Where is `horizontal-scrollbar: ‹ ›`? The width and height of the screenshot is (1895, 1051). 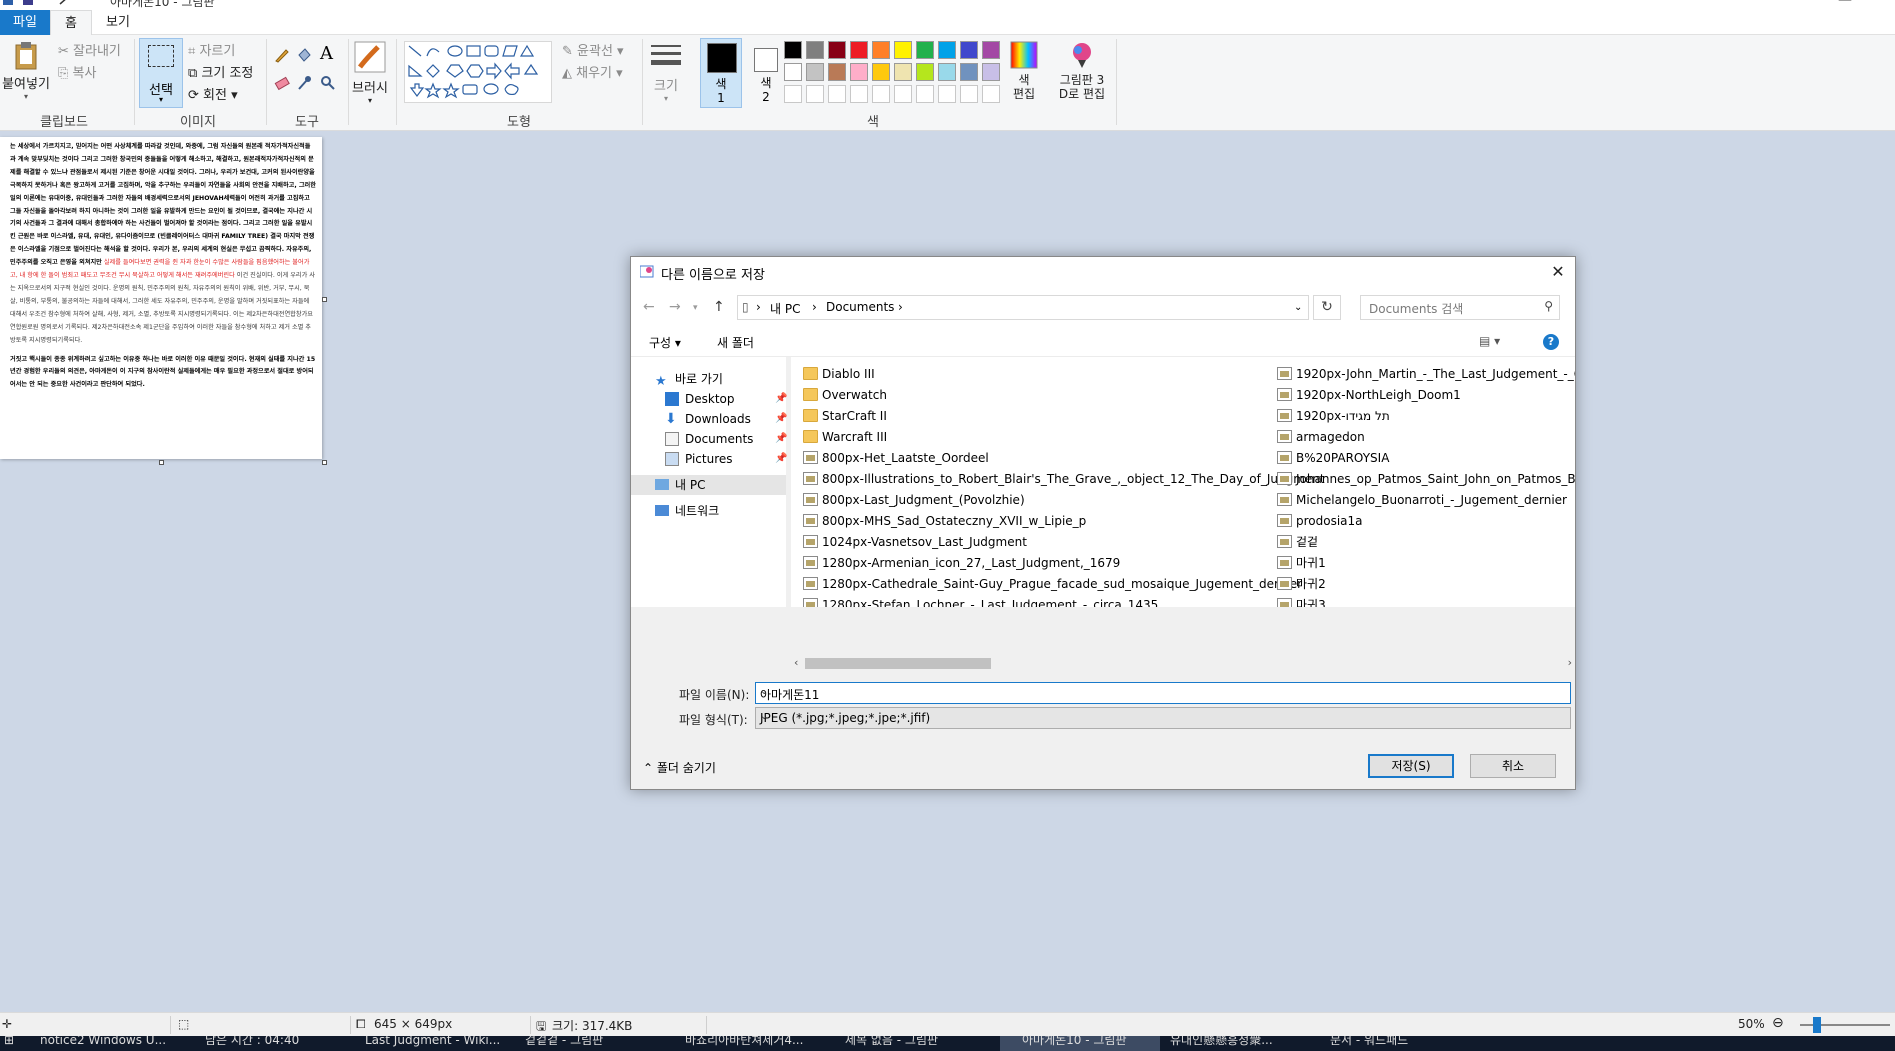
horizontal-scrollbar: ‹ › is located at coordinates (1183, 663).